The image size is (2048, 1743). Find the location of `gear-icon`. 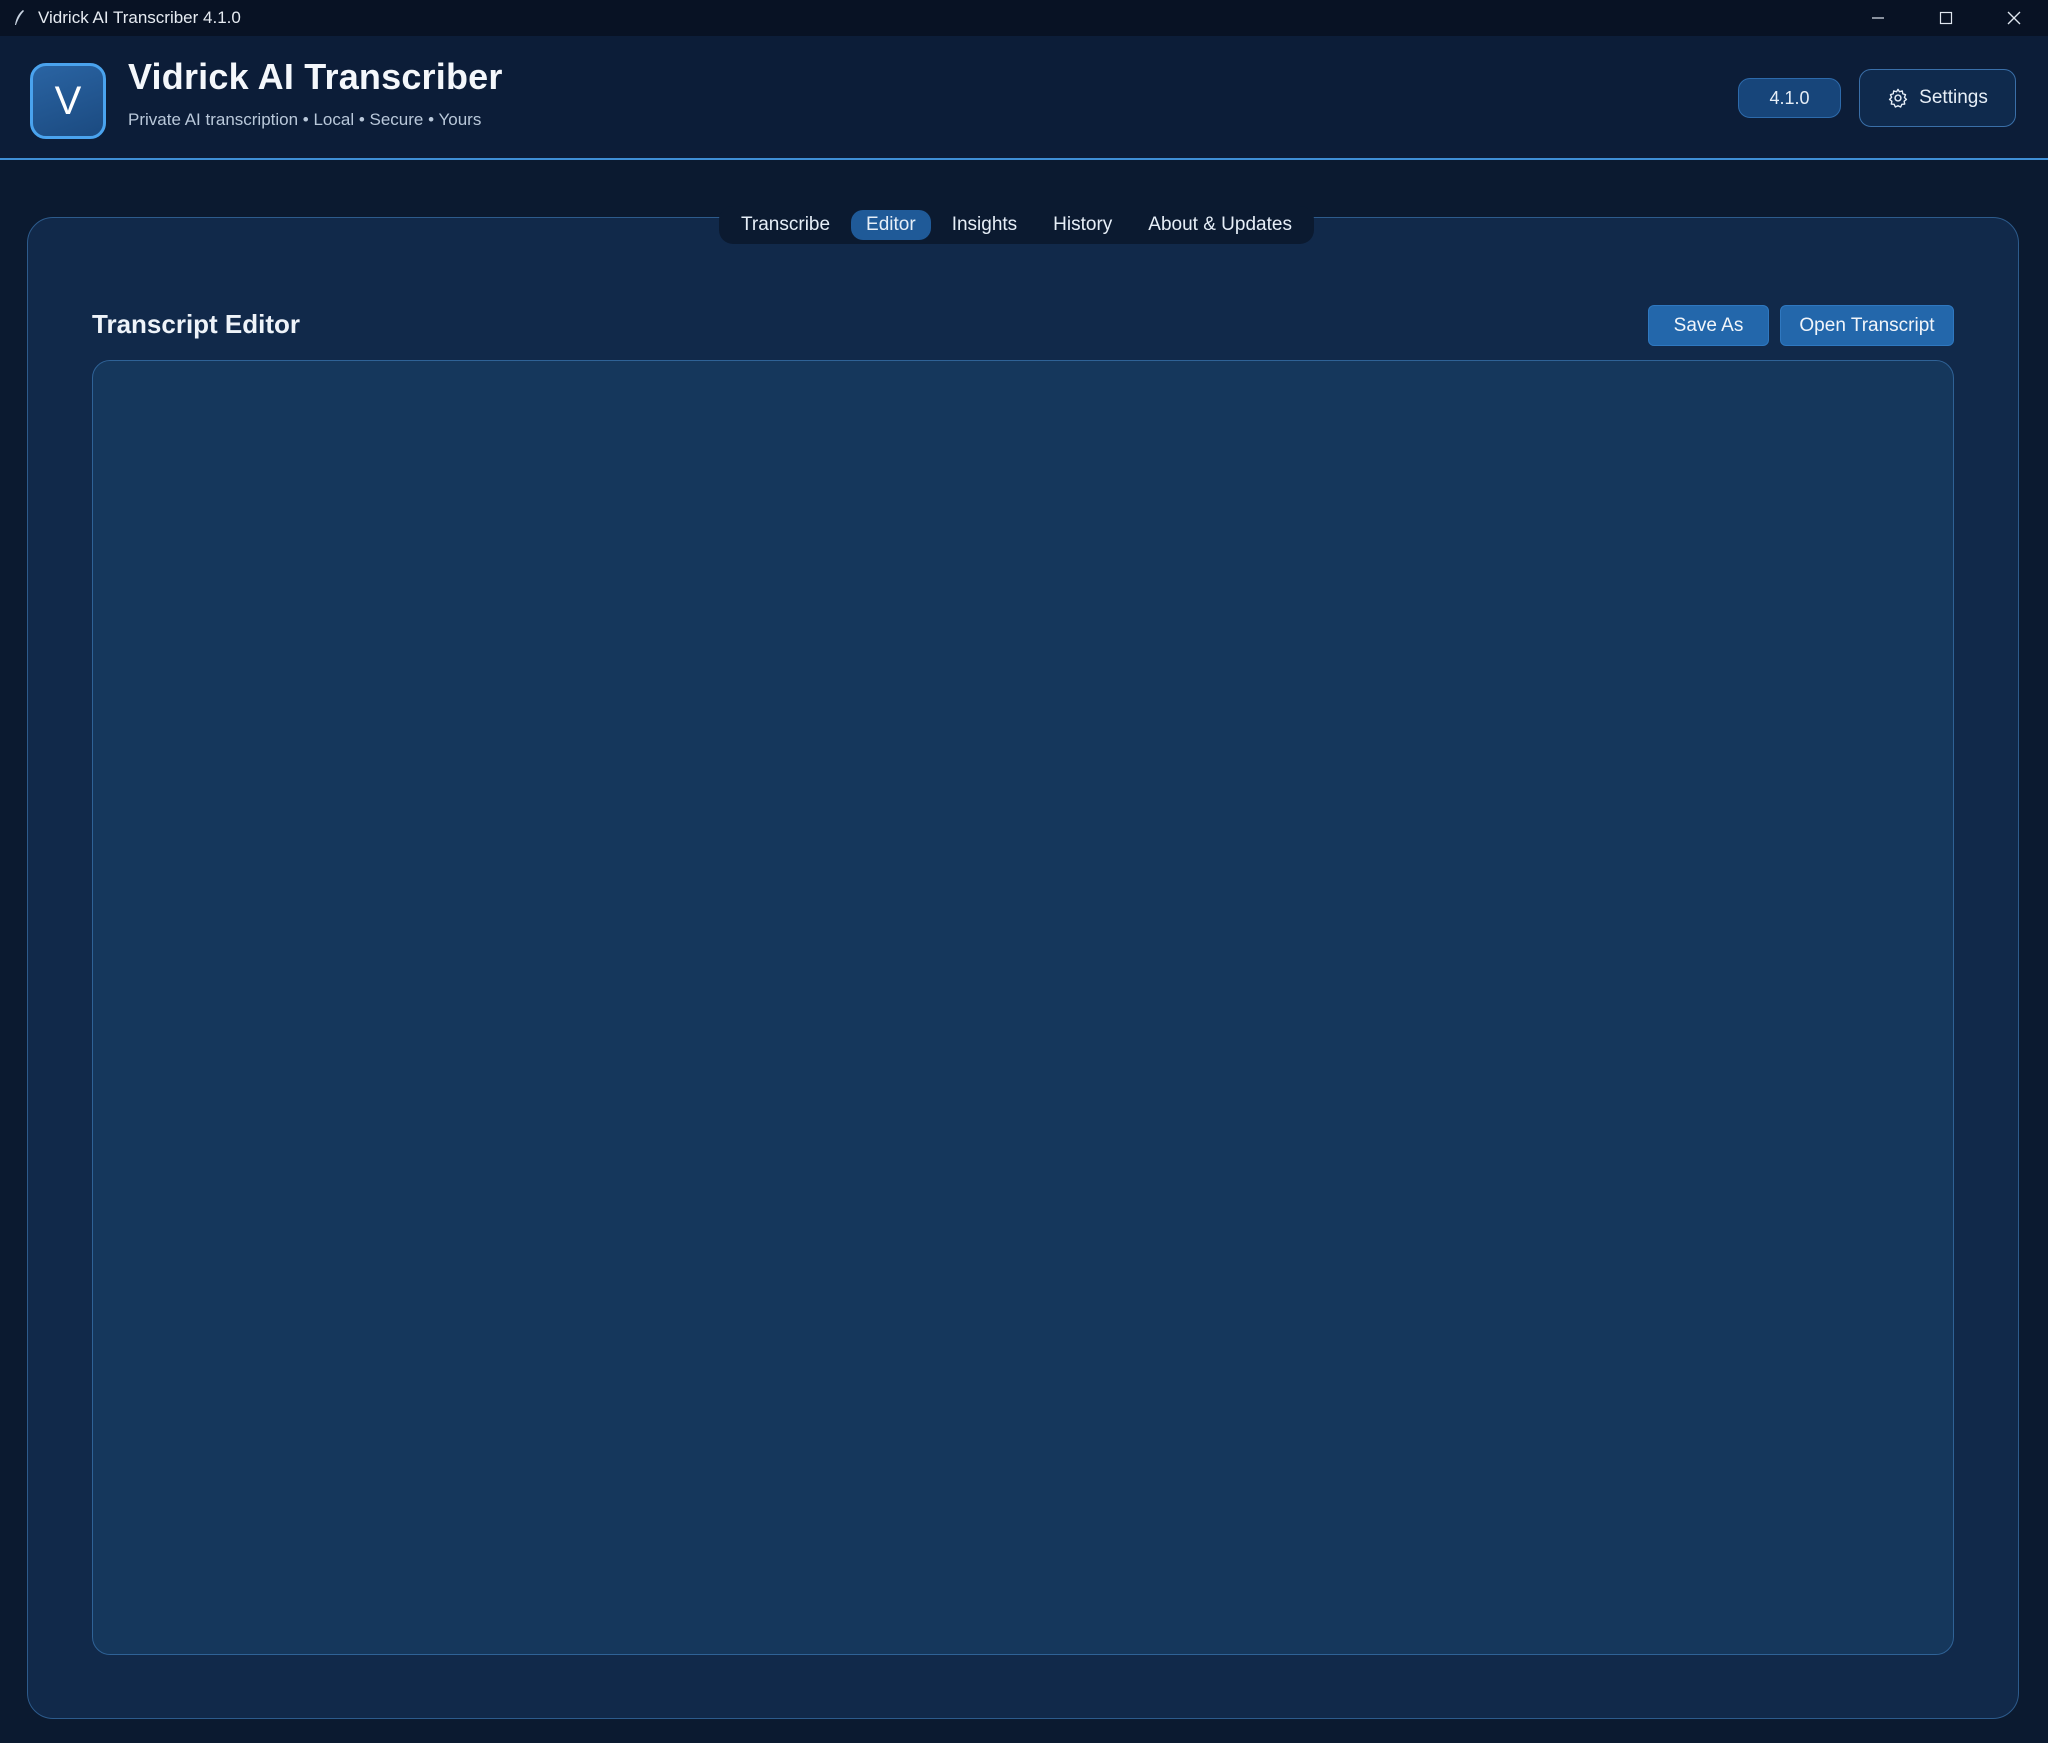

gear-icon is located at coordinates (1898, 98).